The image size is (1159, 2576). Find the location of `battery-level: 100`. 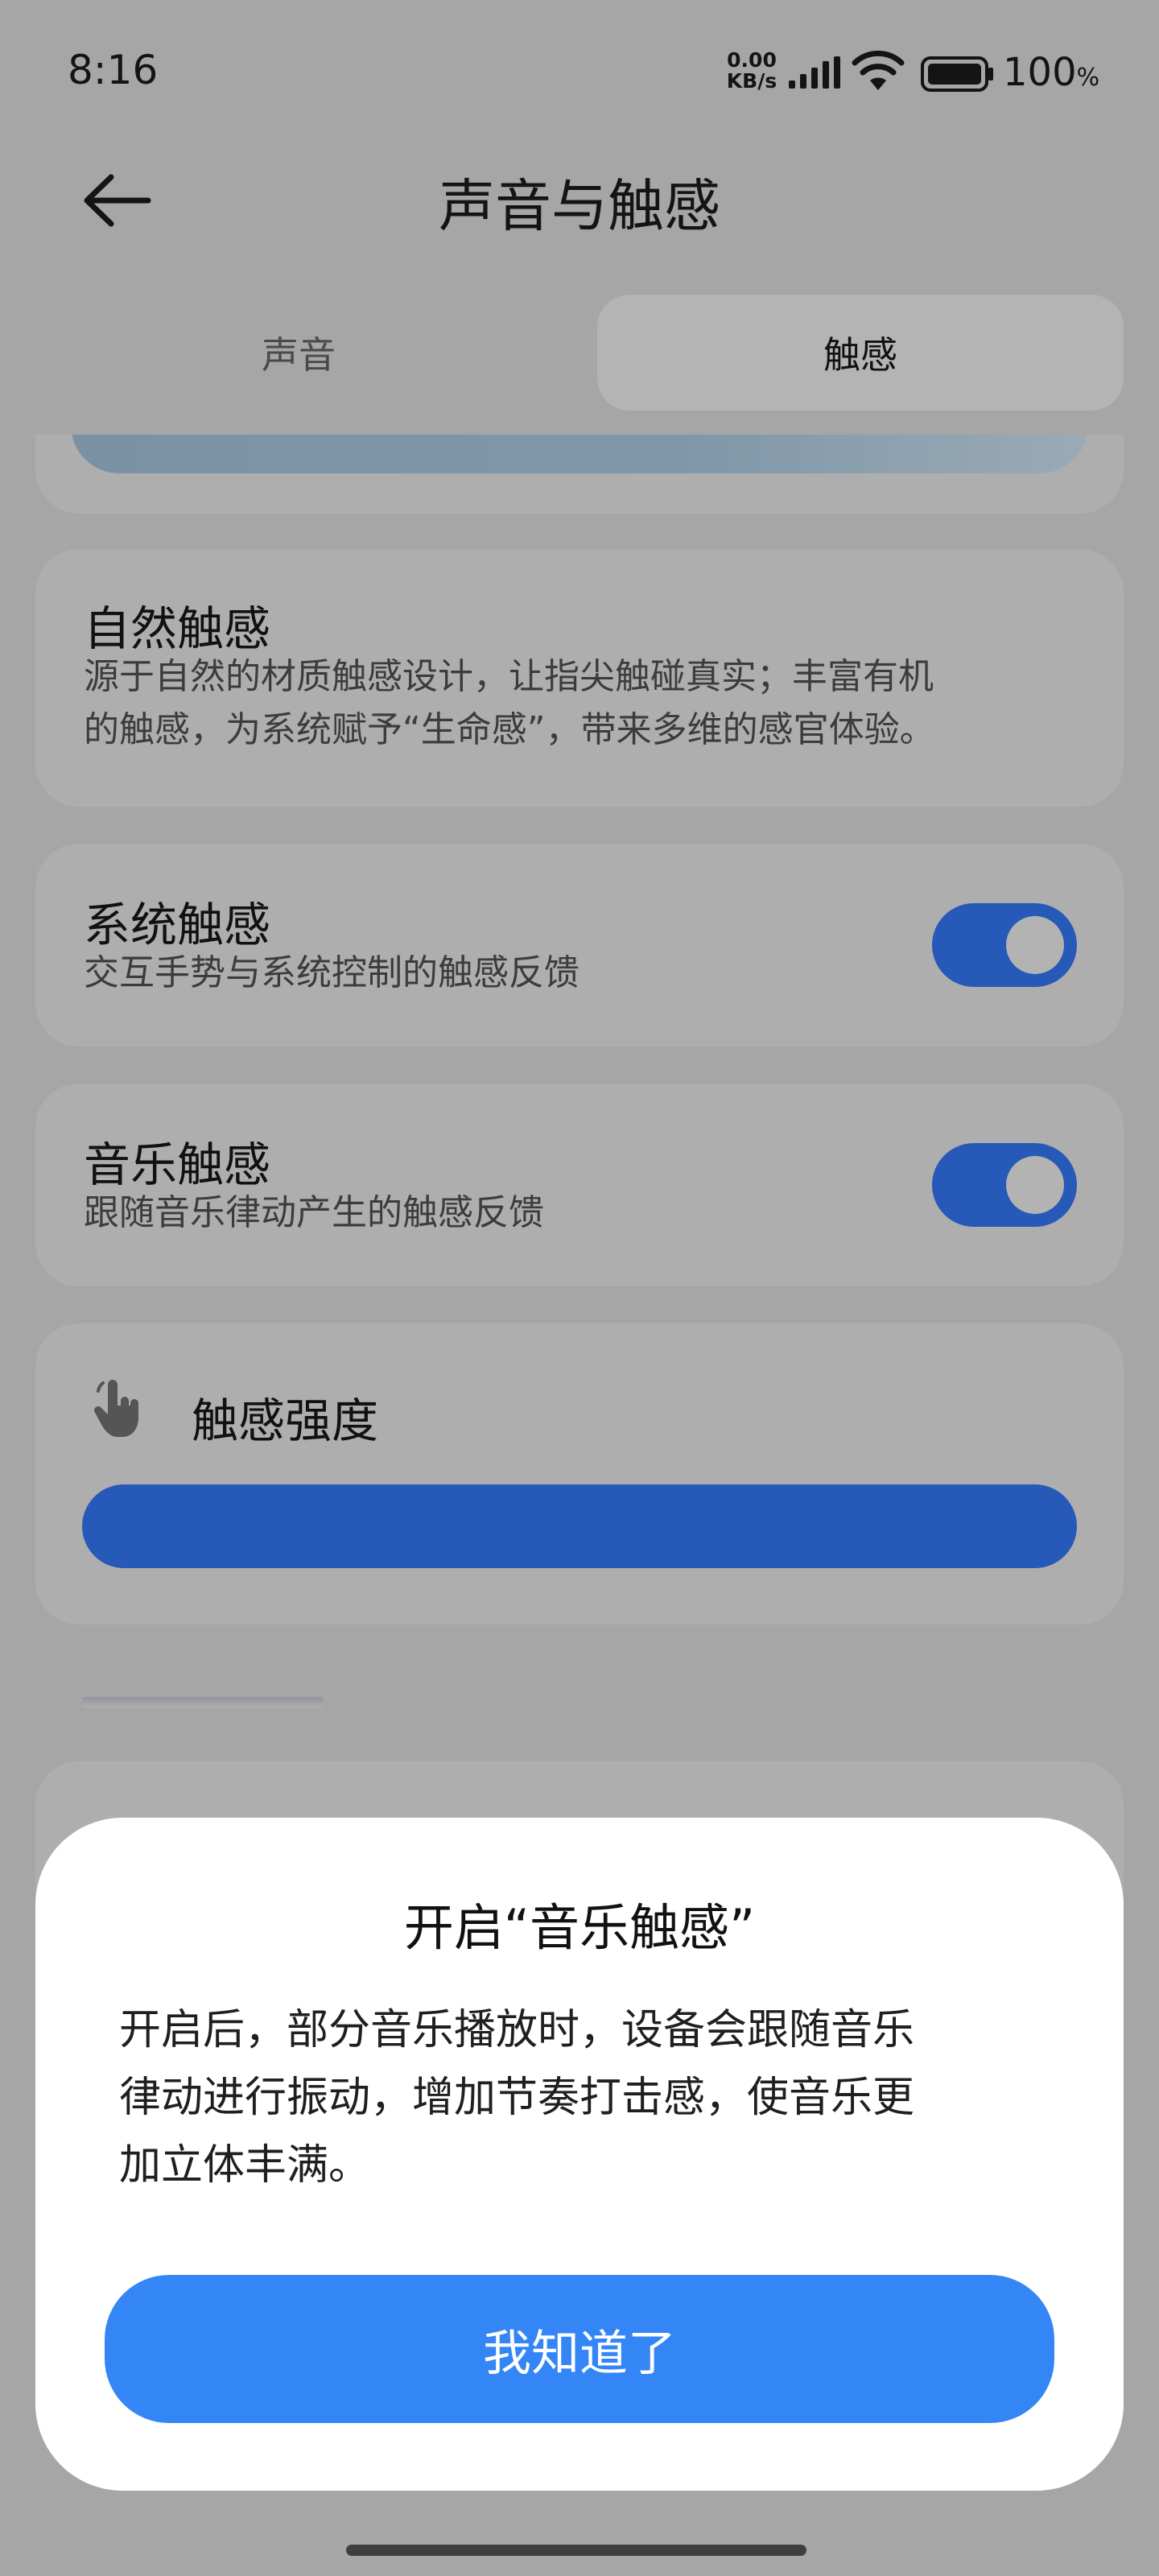

battery-level: 100 is located at coordinates (1040, 72).